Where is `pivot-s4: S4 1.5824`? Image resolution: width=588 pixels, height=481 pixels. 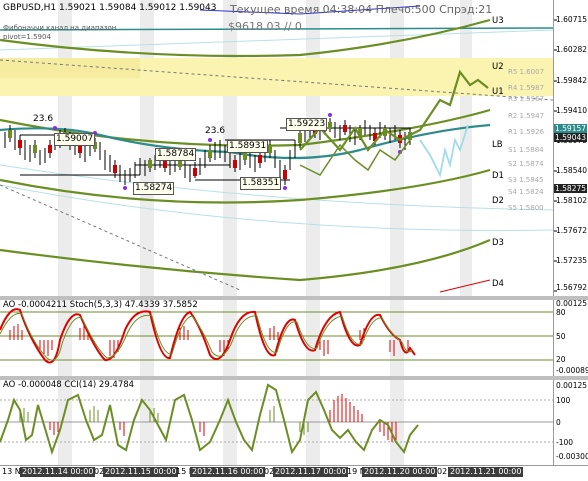
pivot-s4: S4 1.5824 is located at coordinates (526, 192).